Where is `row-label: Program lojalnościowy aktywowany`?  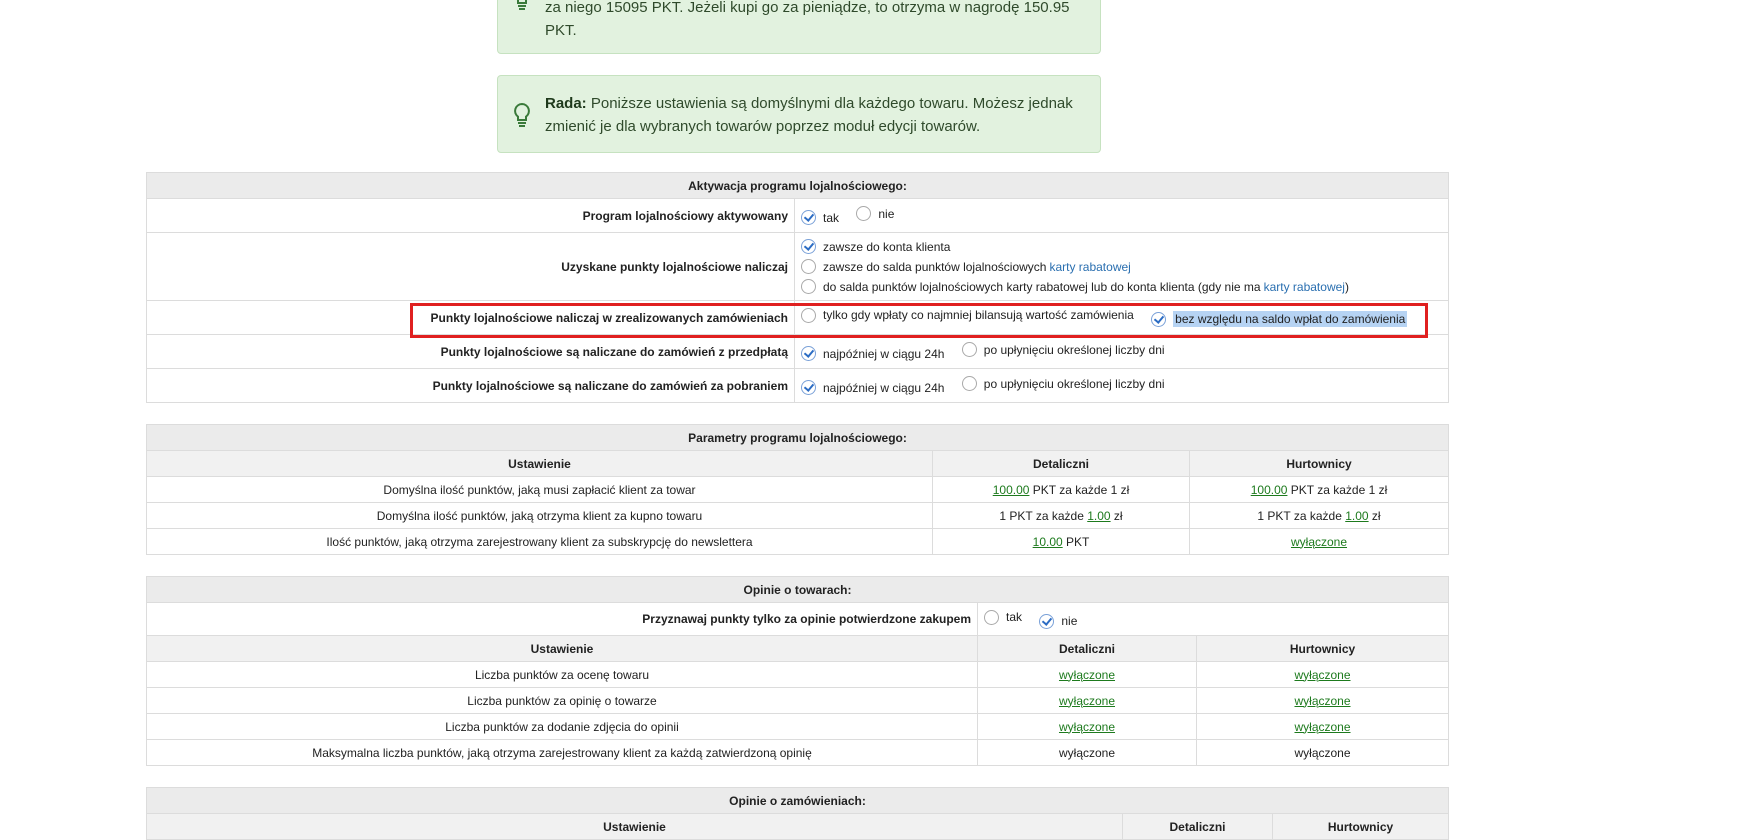 row-label: Program lojalnościowy aktywowany is located at coordinates (470, 215).